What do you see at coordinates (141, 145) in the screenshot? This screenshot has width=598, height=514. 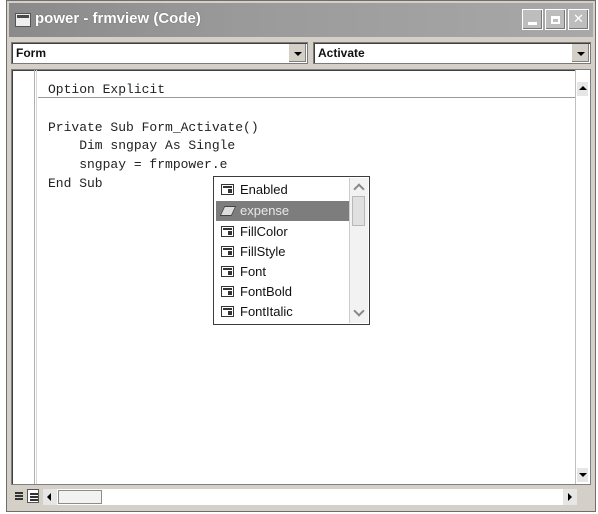 I see `code-line: Dim sngpay As Single` at bounding box center [141, 145].